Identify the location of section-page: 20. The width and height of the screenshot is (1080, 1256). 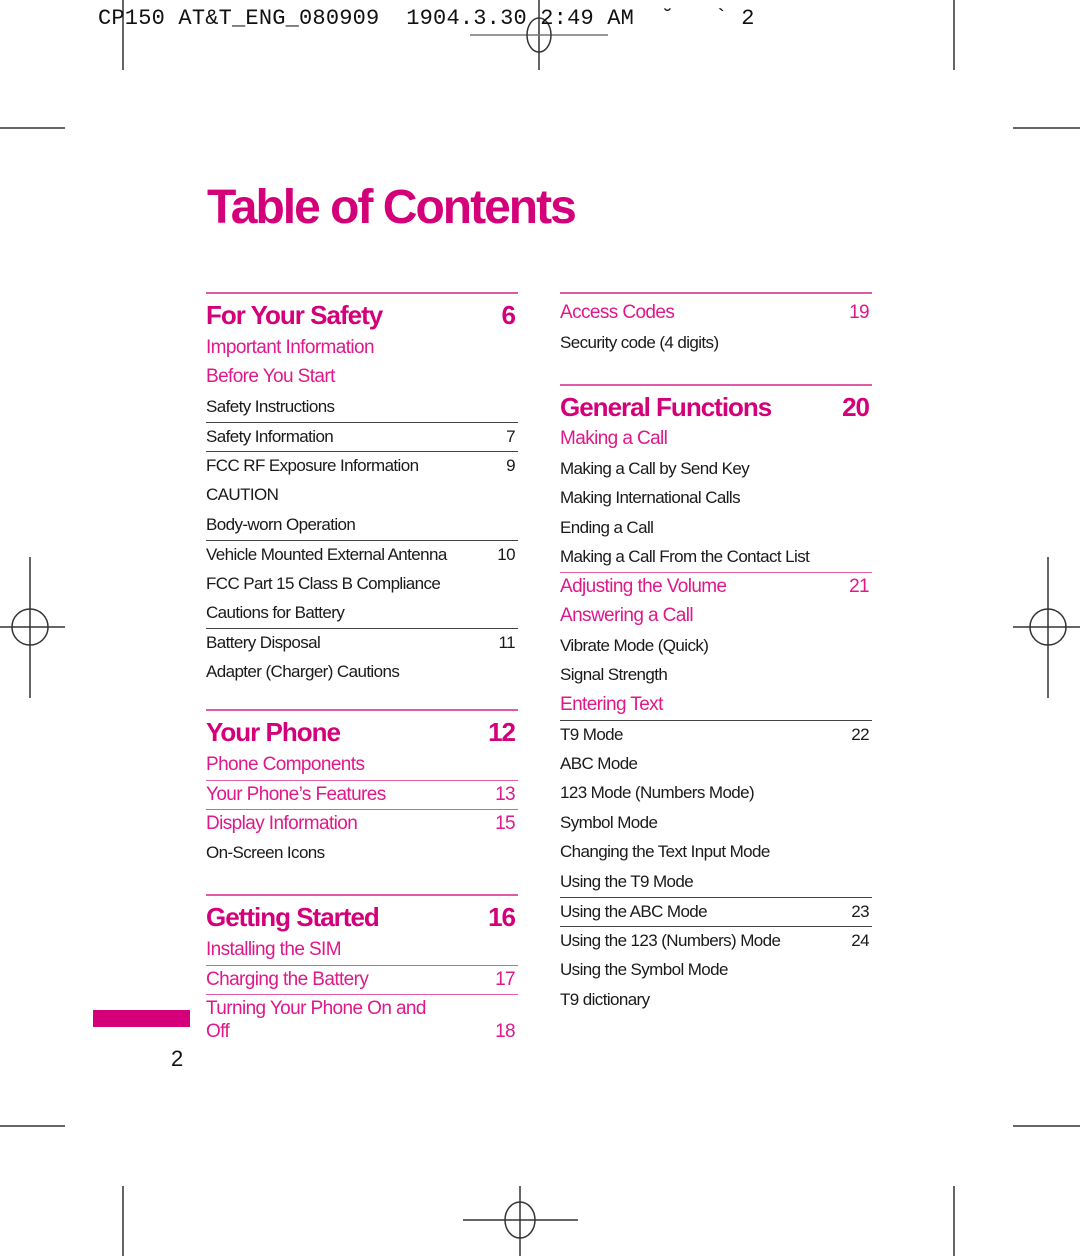
(856, 406).